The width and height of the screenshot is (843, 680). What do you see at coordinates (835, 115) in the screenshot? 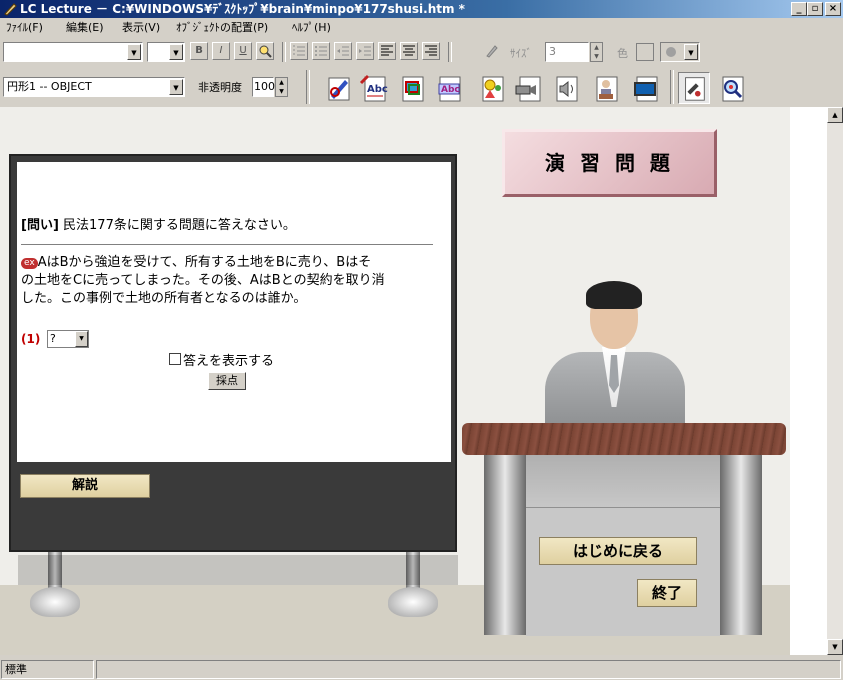
I see `scroll-up-icon: ▲` at bounding box center [835, 115].